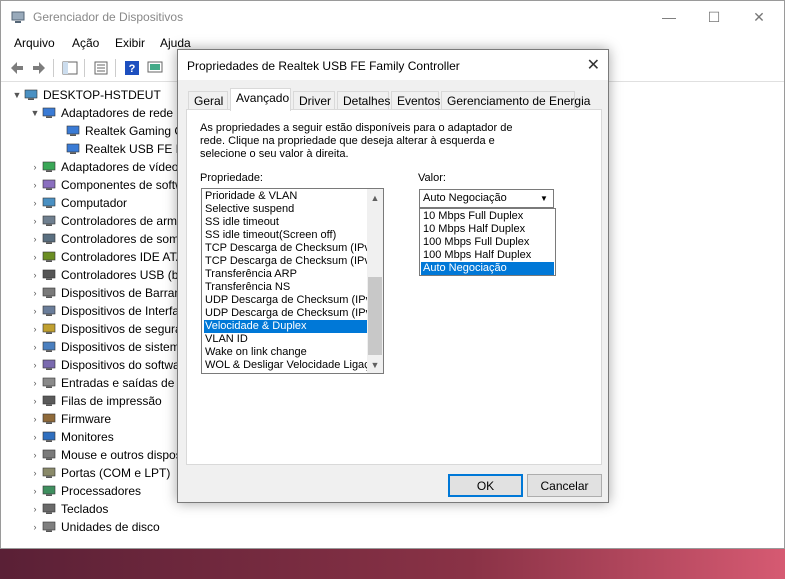 The height and width of the screenshot is (579, 785). Describe the element at coordinates (363, 100) in the screenshot. I see `tab-detalhes: Detalhes` at that location.